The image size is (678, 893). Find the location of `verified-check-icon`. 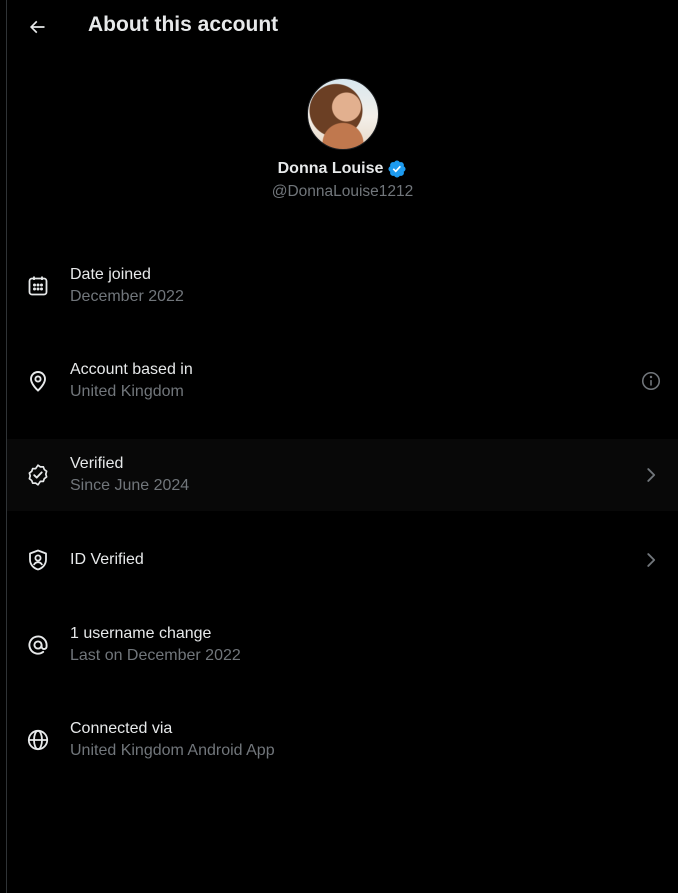

verified-check-icon is located at coordinates (38, 475).